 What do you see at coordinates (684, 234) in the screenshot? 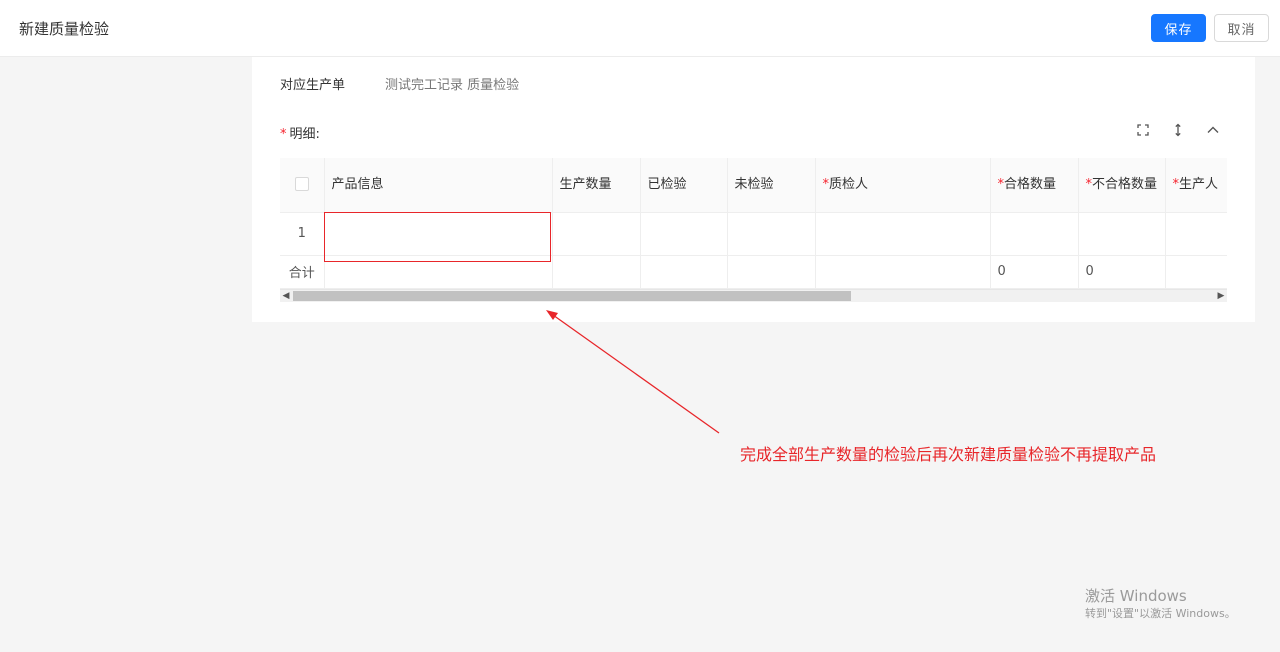
I see `cell-inspected` at bounding box center [684, 234].